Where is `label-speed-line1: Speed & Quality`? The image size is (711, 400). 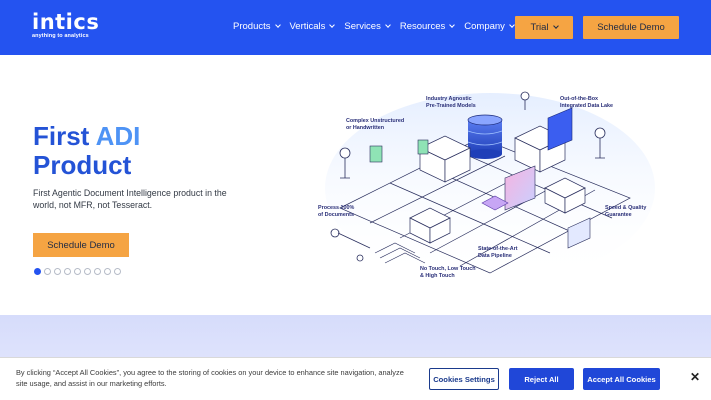
label-speed-line1: Speed & Quality is located at coordinates (626, 208).